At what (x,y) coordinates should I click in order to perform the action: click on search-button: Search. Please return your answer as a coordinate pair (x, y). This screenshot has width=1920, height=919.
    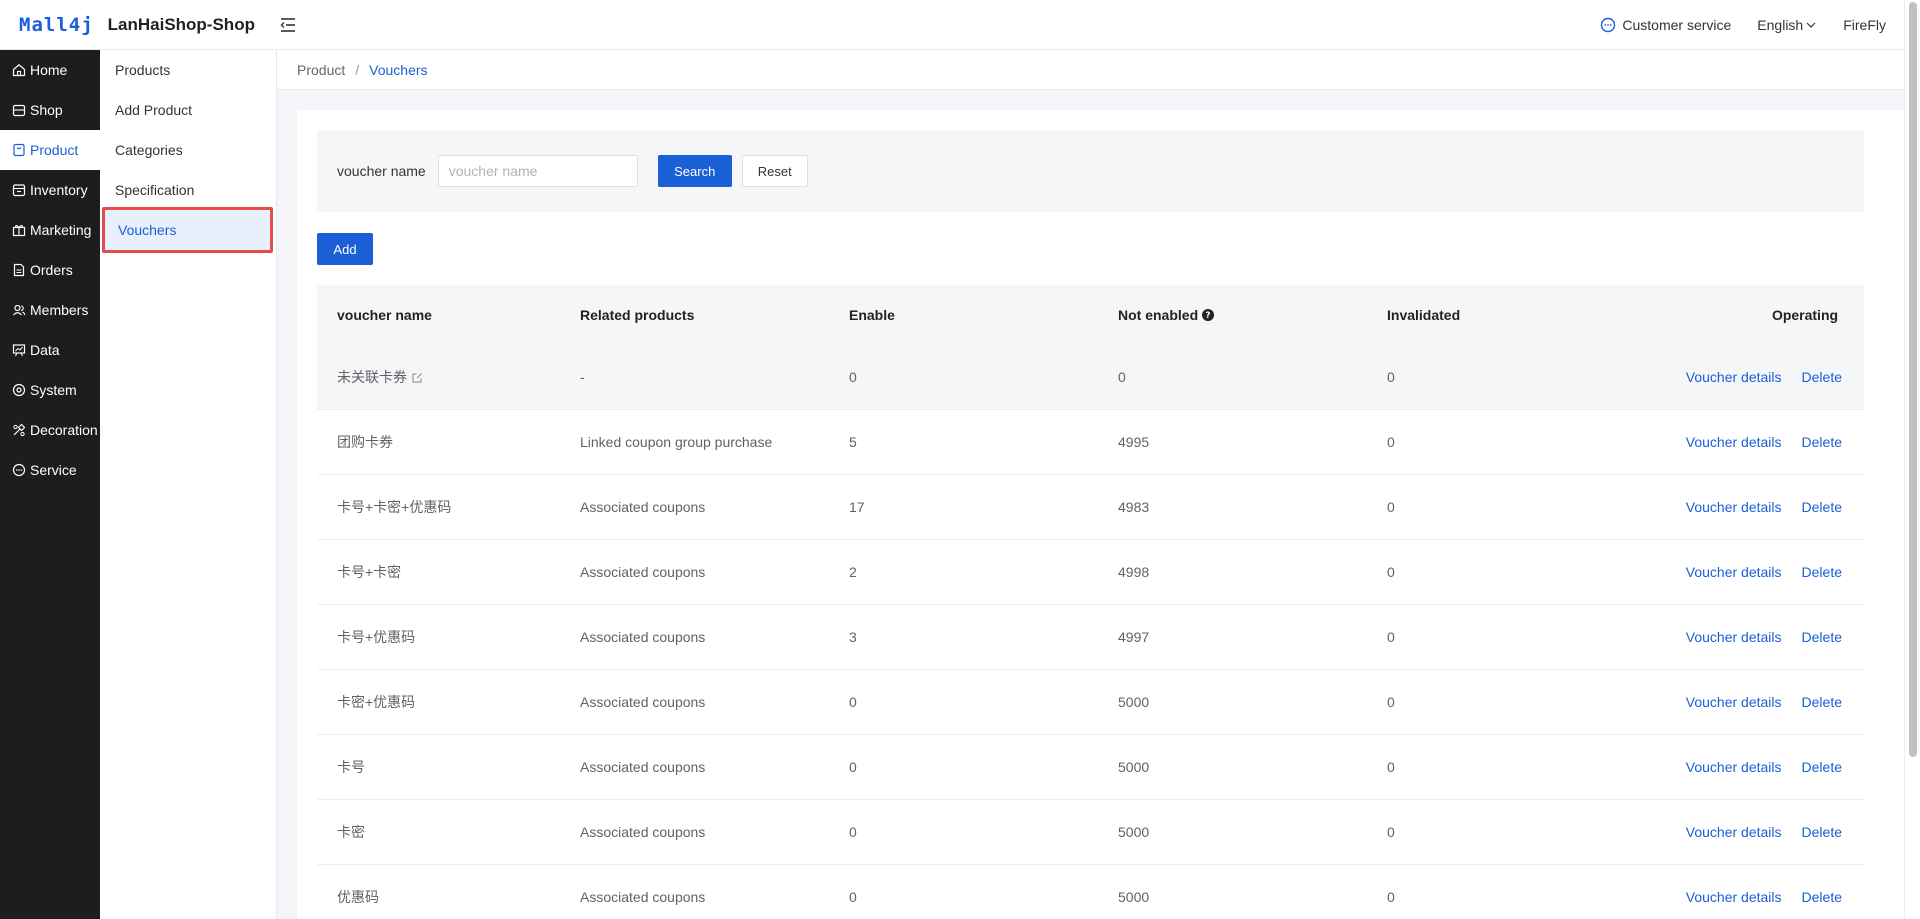
    Looking at the image, I should click on (694, 171).